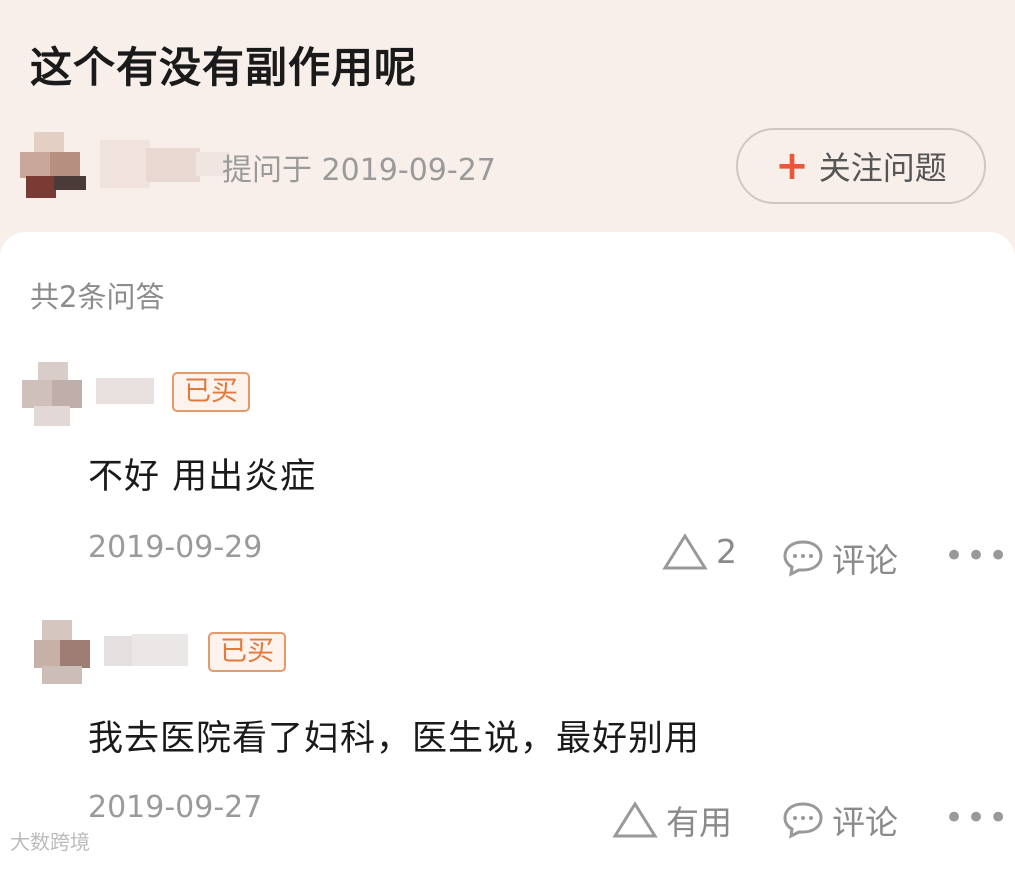 The image size is (1015, 872). Describe the element at coordinates (394, 739) in the screenshot. I see `answer-text: 我去医院看了妇科，医生说，最好别用` at that location.